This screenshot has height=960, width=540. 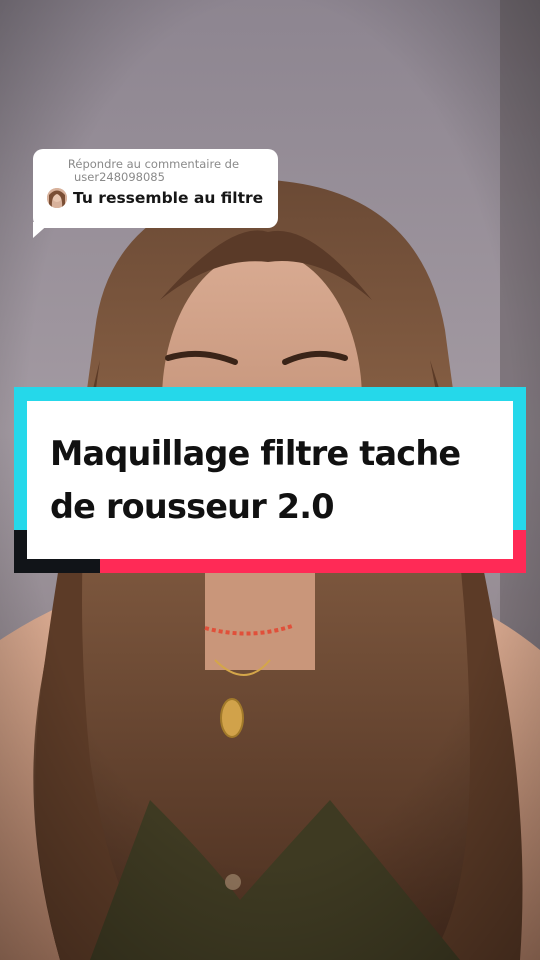 I want to click on reply-username: user248098085, so click(x=119, y=177).